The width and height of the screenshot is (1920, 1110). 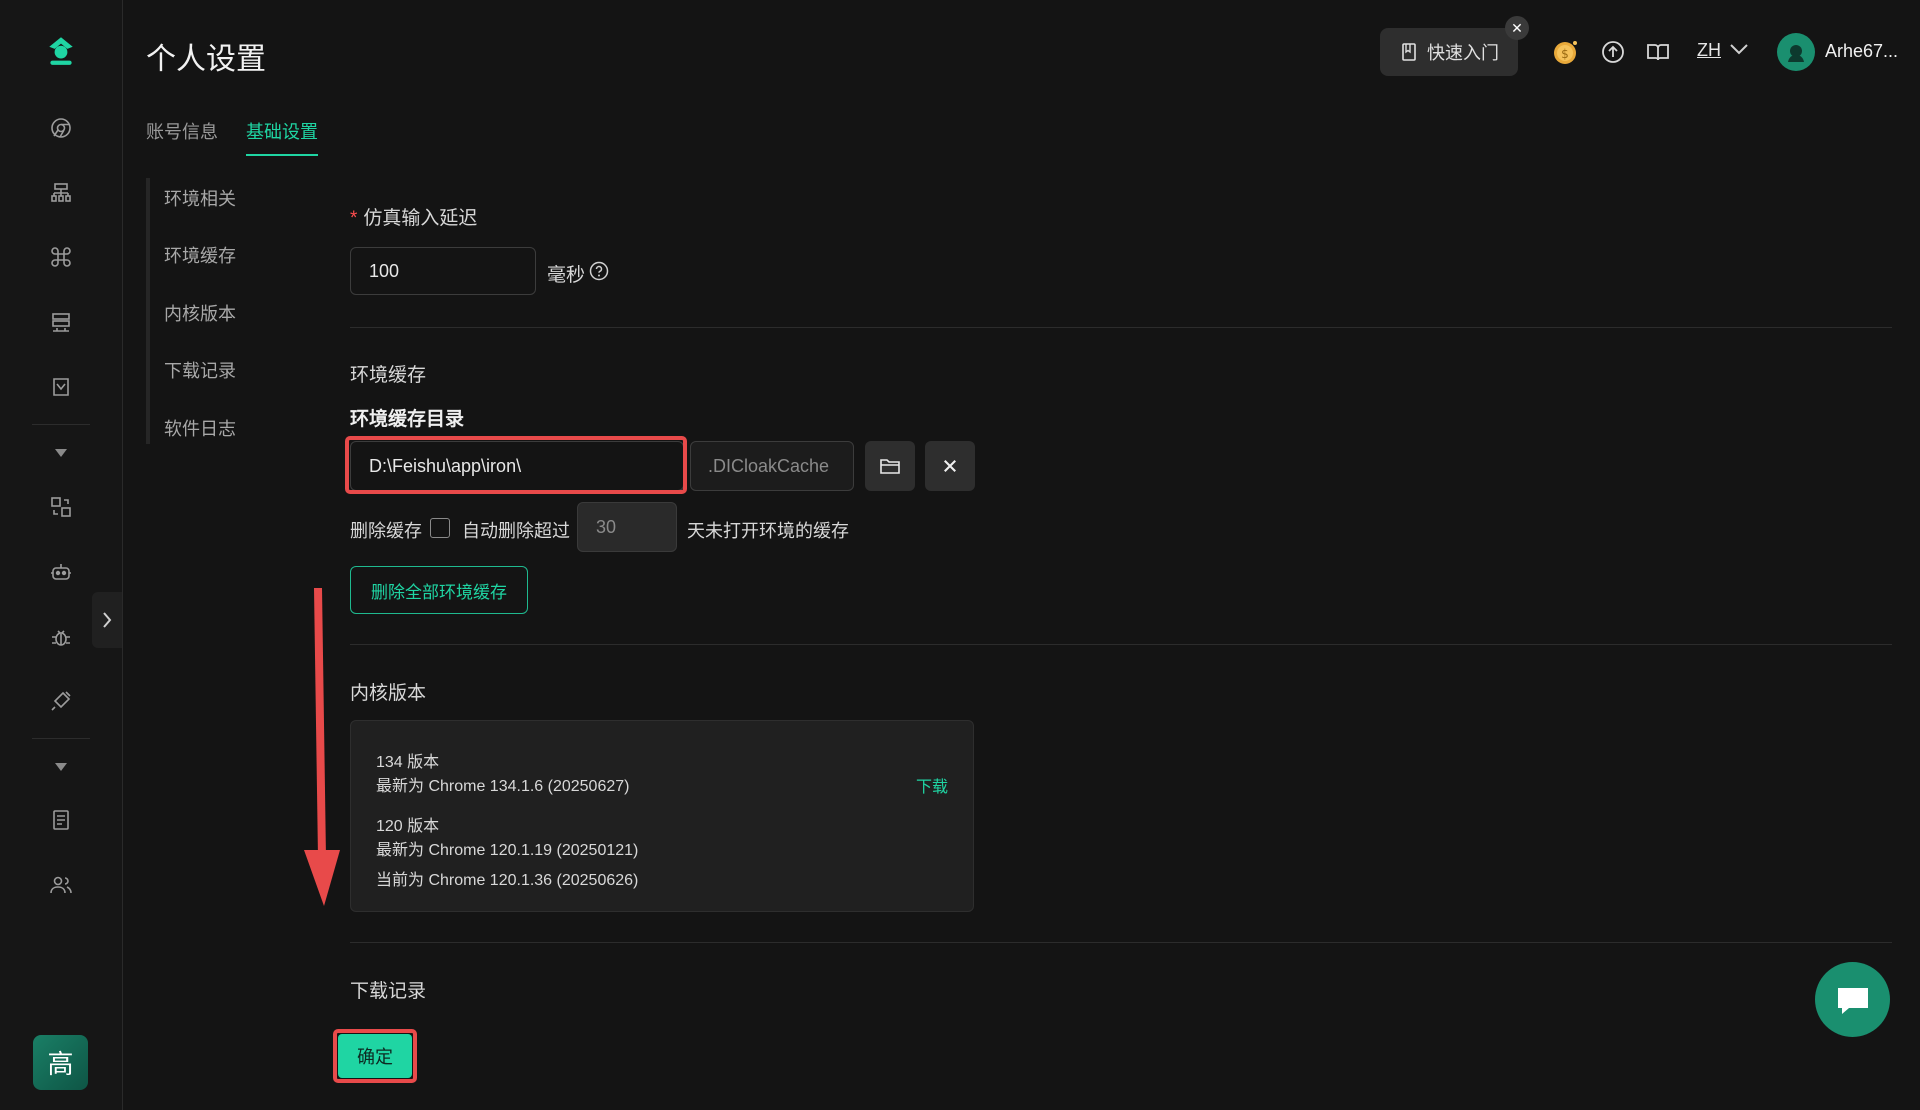 What do you see at coordinates (1739, 51) in the screenshot?
I see `chevron-down-icon` at bounding box center [1739, 51].